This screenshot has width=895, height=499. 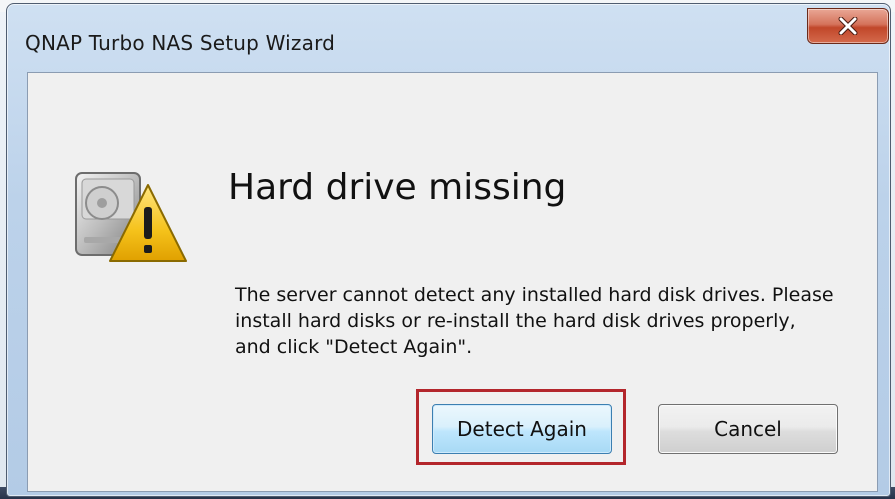 What do you see at coordinates (522, 429) in the screenshot?
I see `detect-again-button: Detect Again` at bounding box center [522, 429].